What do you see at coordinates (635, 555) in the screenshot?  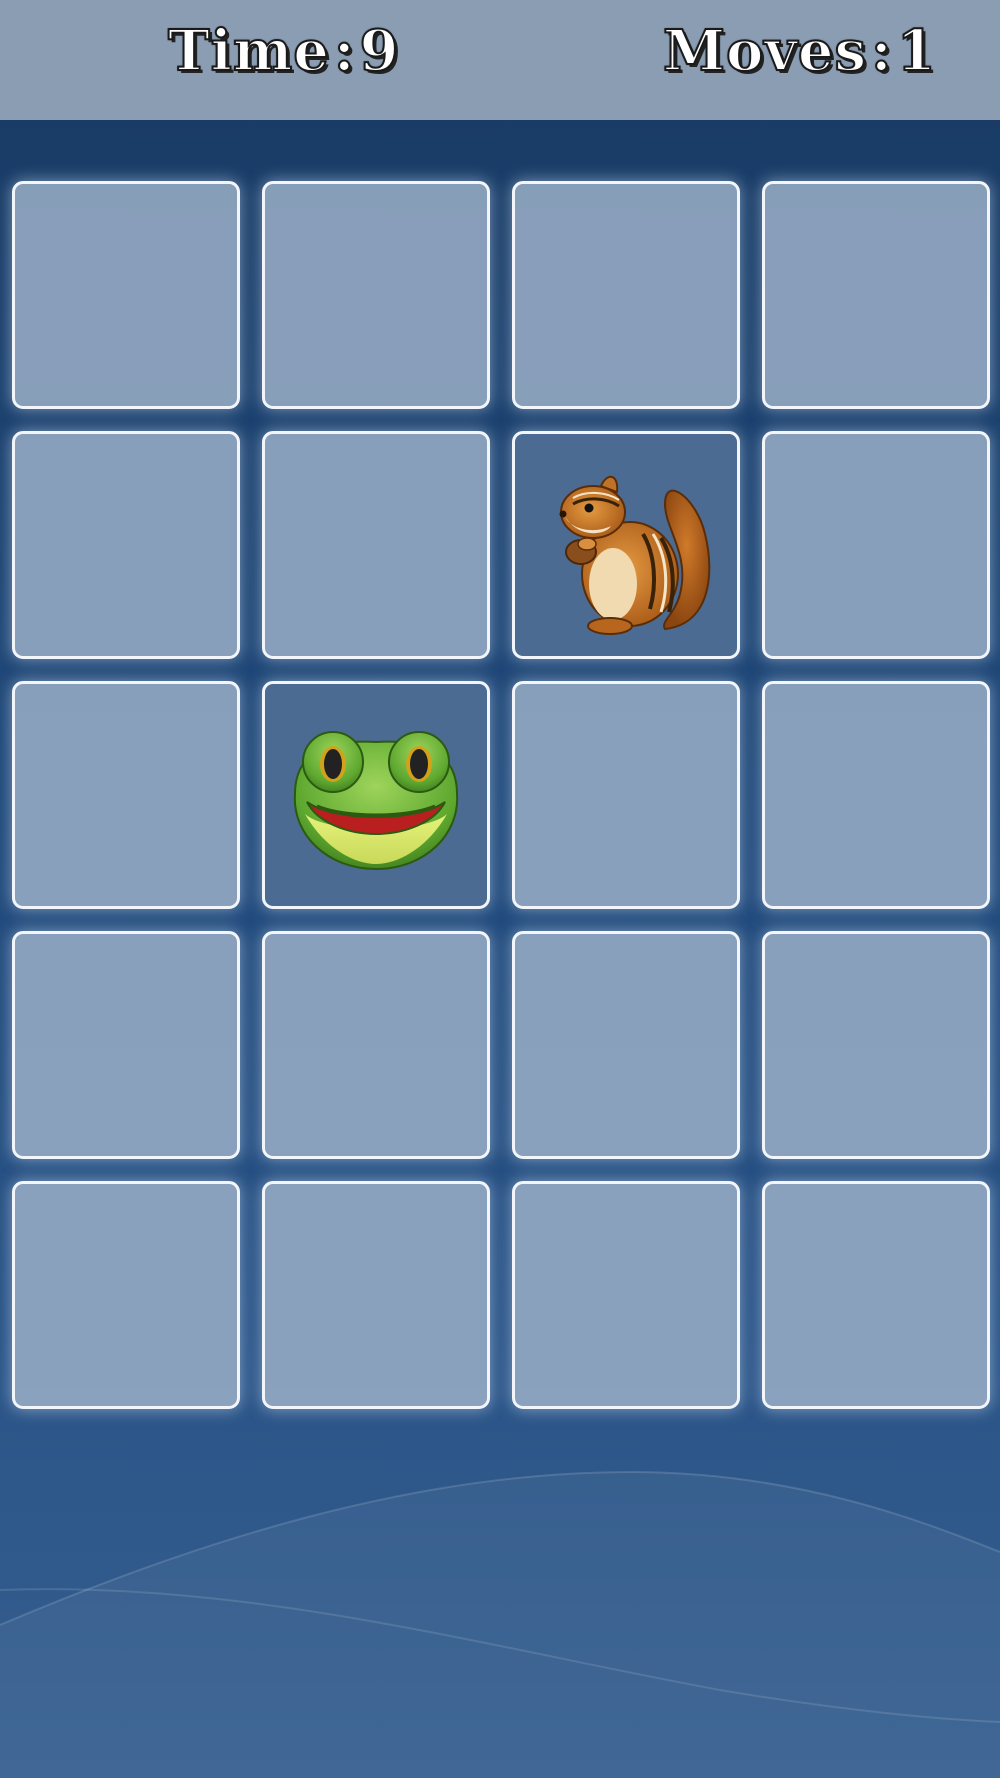 I see `chipmunk-icon` at bounding box center [635, 555].